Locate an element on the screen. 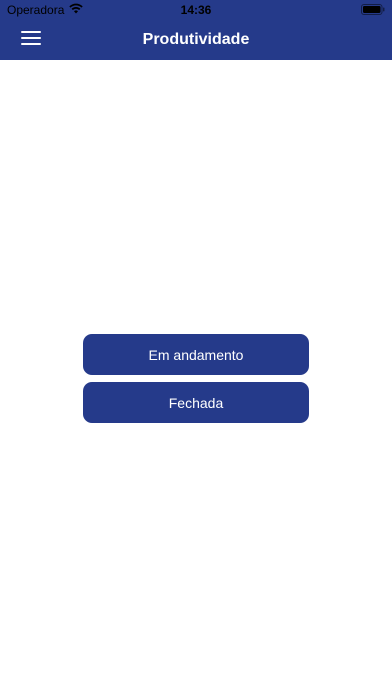 Image resolution: width=392 pixels, height=696 pixels. navigation-bar: Produtividade is located at coordinates (196, 40).